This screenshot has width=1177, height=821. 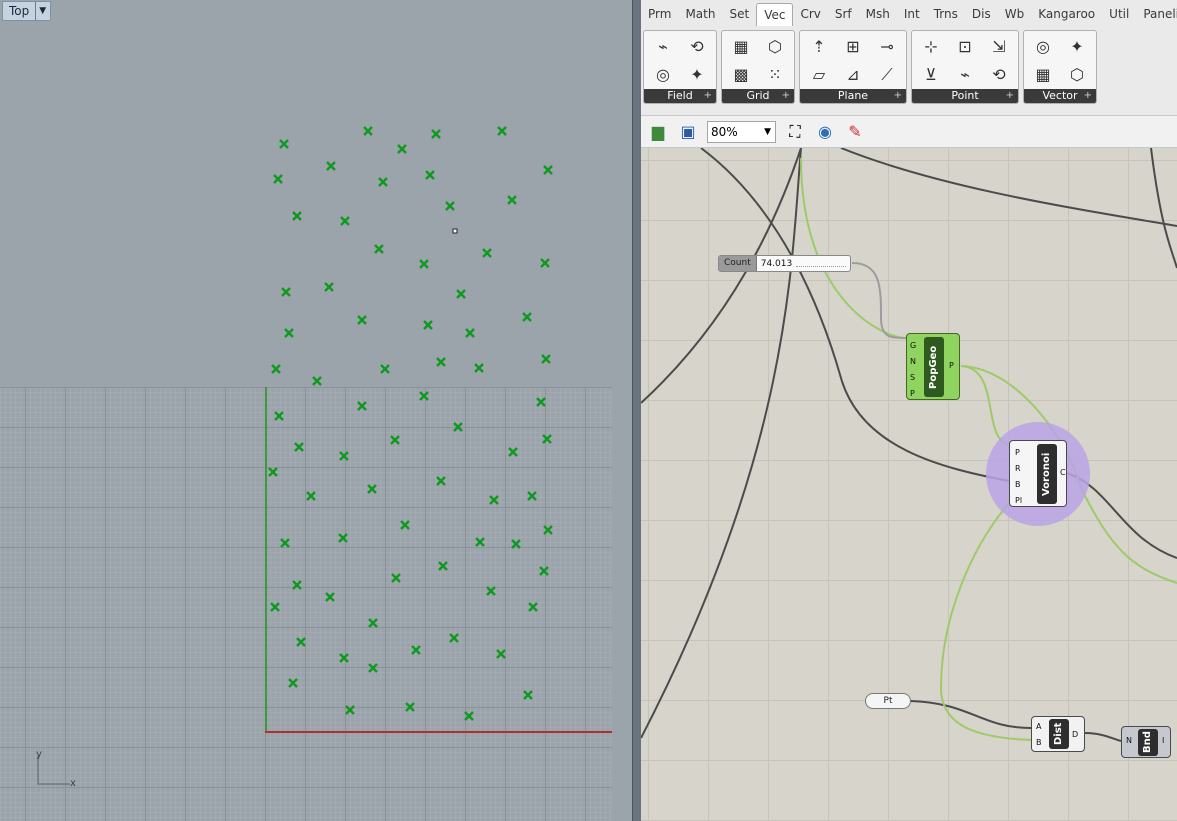 I want to click on input-port: A, so click(x=1039, y=727).